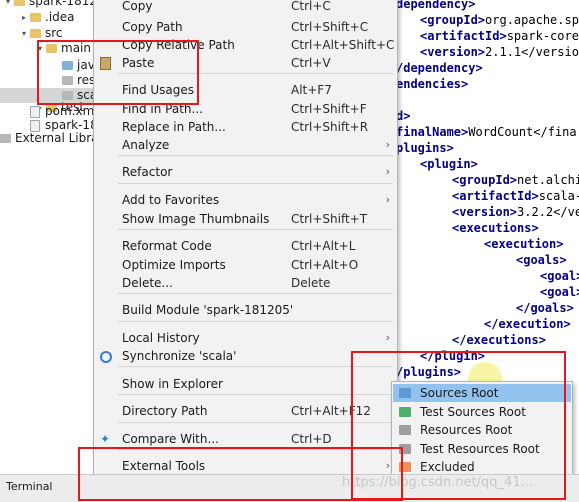 This screenshot has height=502, width=579. I want to click on code-line: <artifactId>spark-core, so click(499, 36).